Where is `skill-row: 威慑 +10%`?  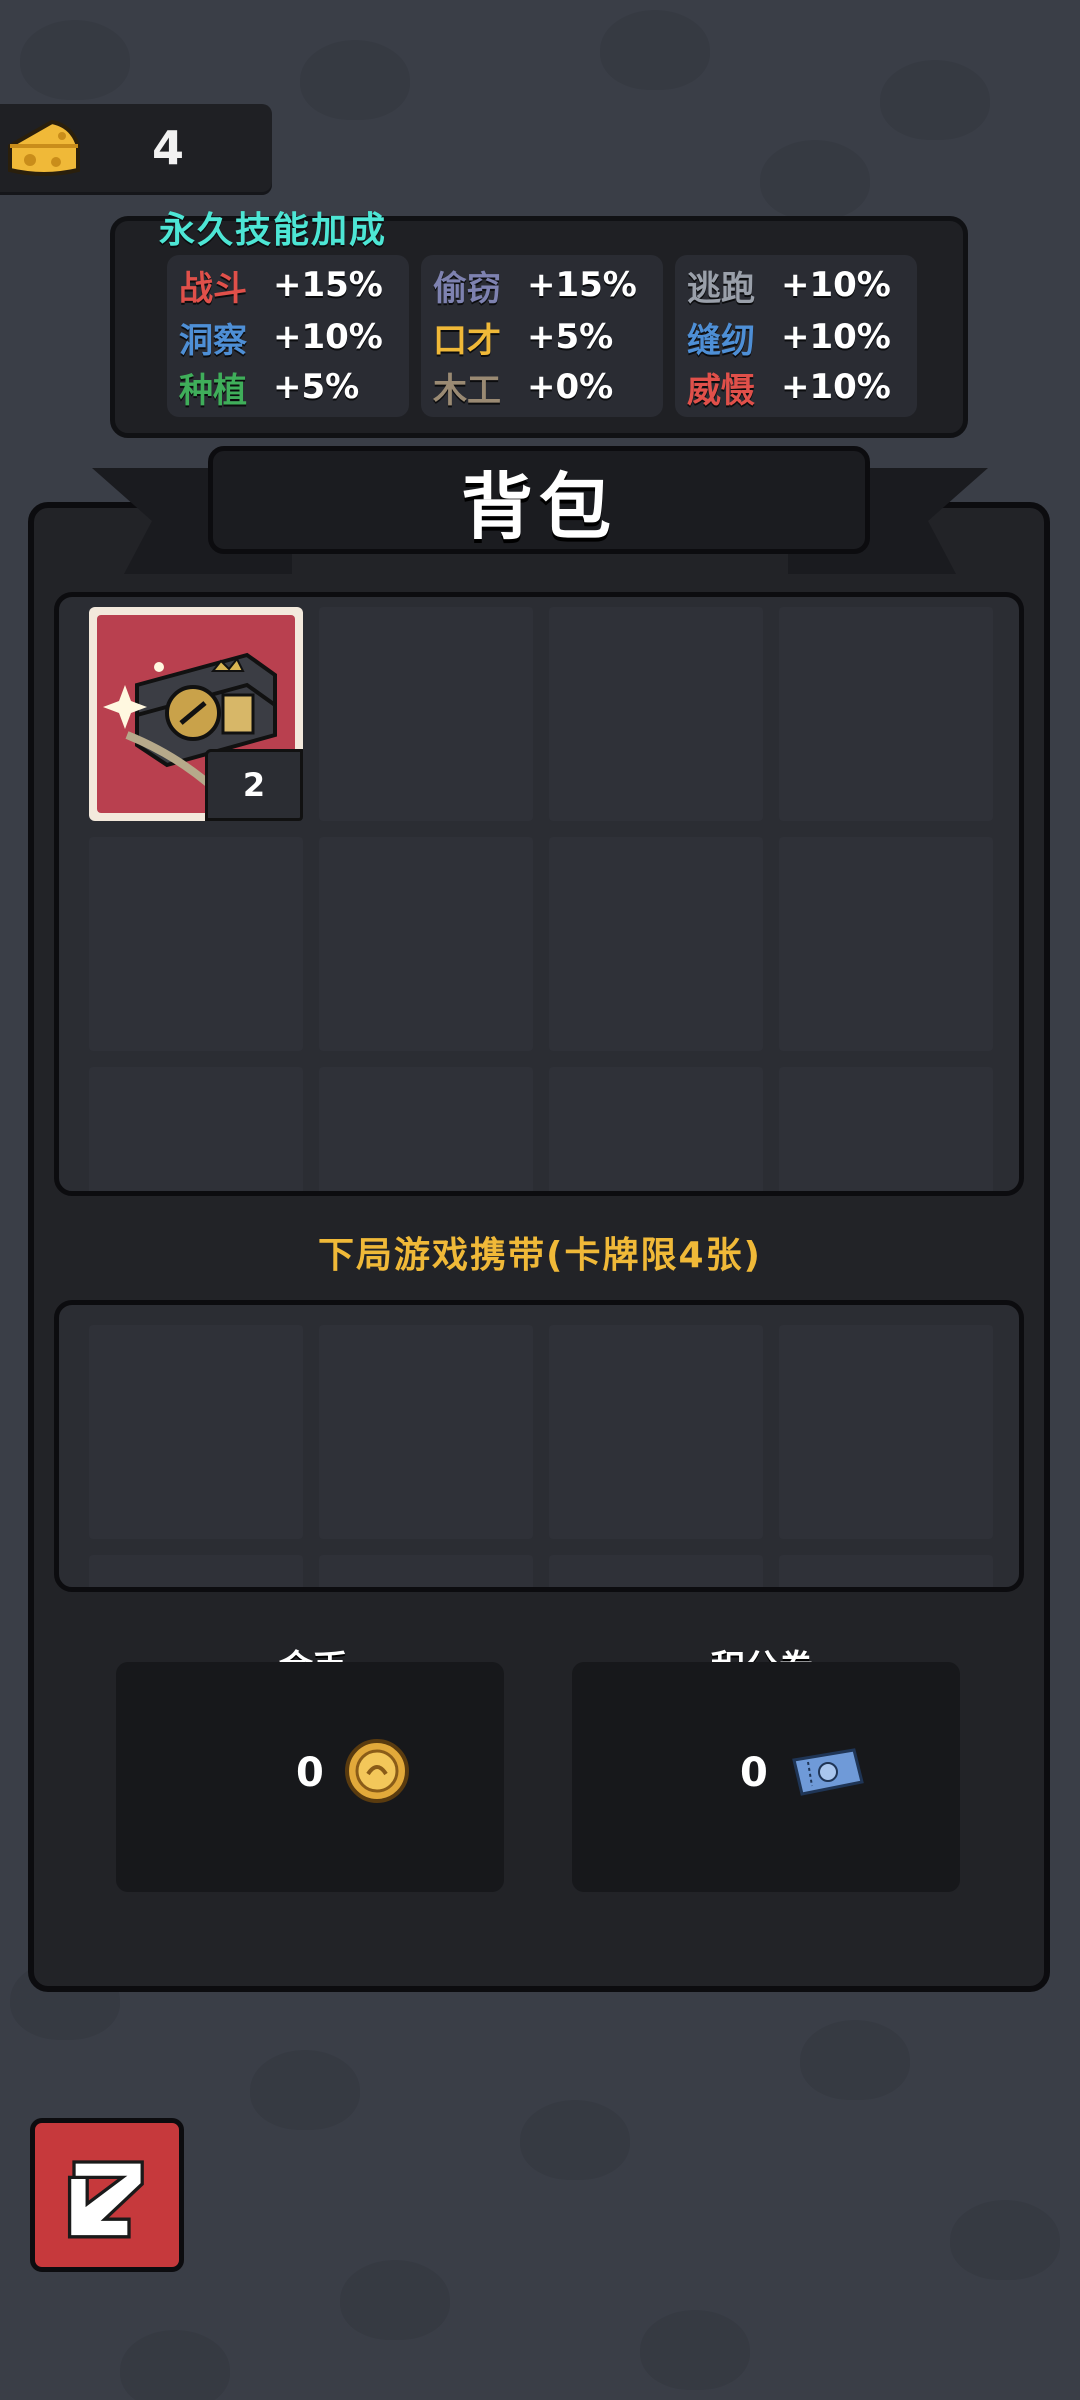
skill-row: 威慑 +10% is located at coordinates (789, 387).